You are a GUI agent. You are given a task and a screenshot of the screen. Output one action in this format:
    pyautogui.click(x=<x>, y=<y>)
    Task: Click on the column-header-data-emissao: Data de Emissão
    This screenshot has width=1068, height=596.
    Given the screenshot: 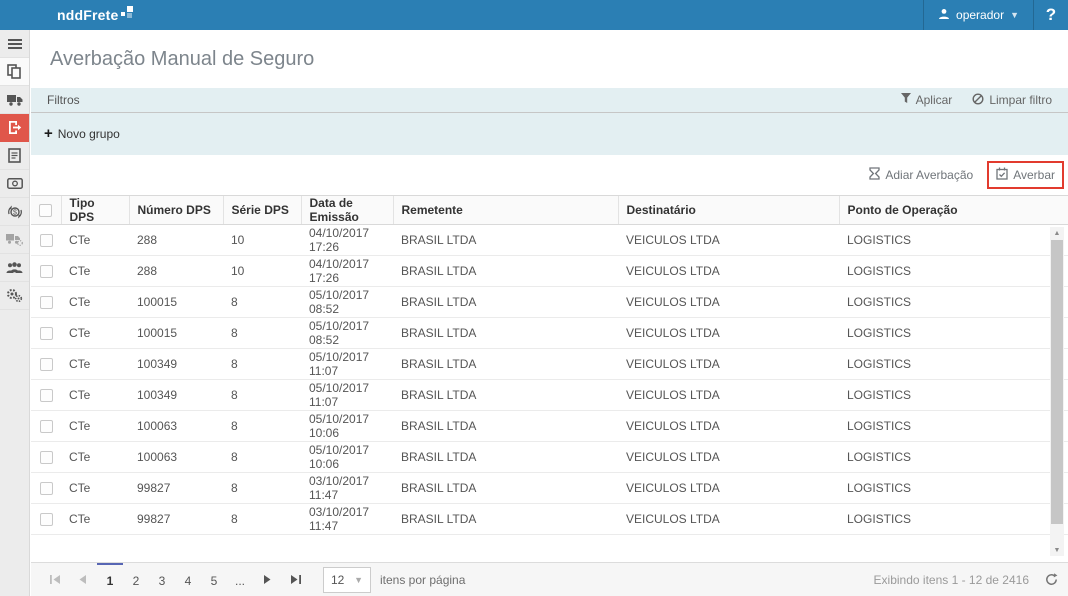 What is the action you would take?
    pyautogui.click(x=346, y=210)
    